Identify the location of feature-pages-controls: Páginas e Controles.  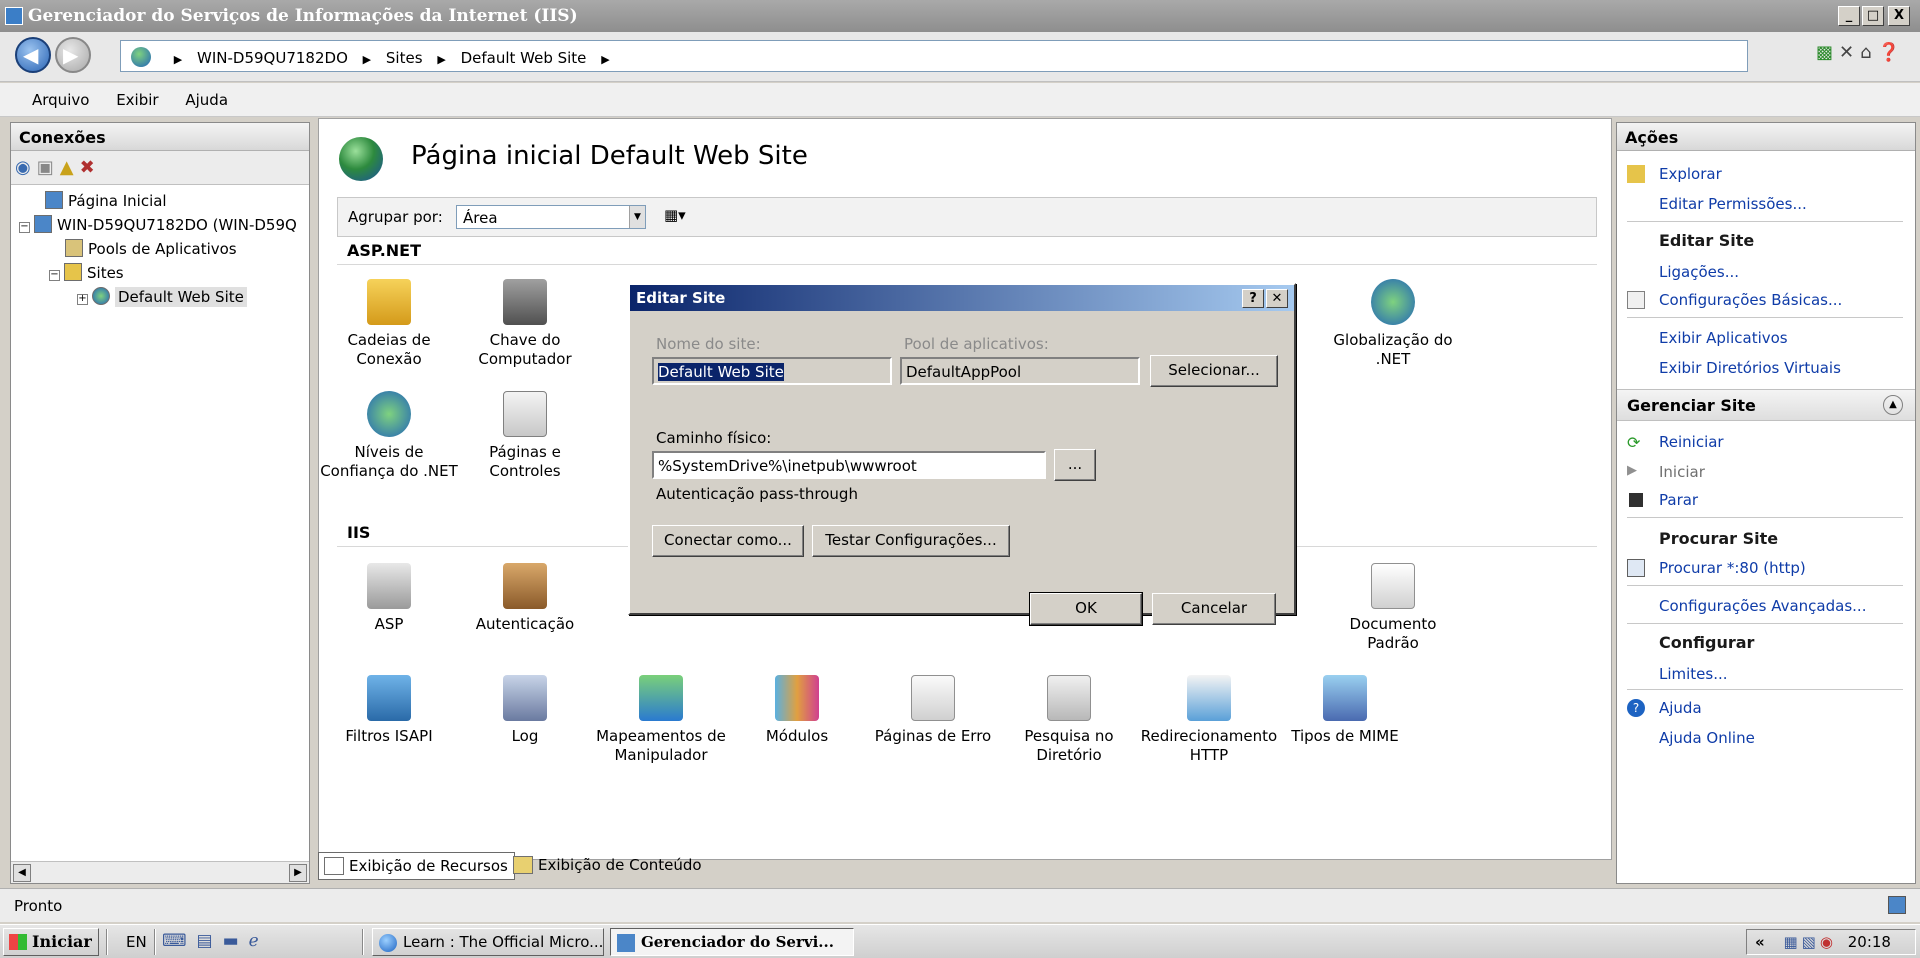
(525, 436).